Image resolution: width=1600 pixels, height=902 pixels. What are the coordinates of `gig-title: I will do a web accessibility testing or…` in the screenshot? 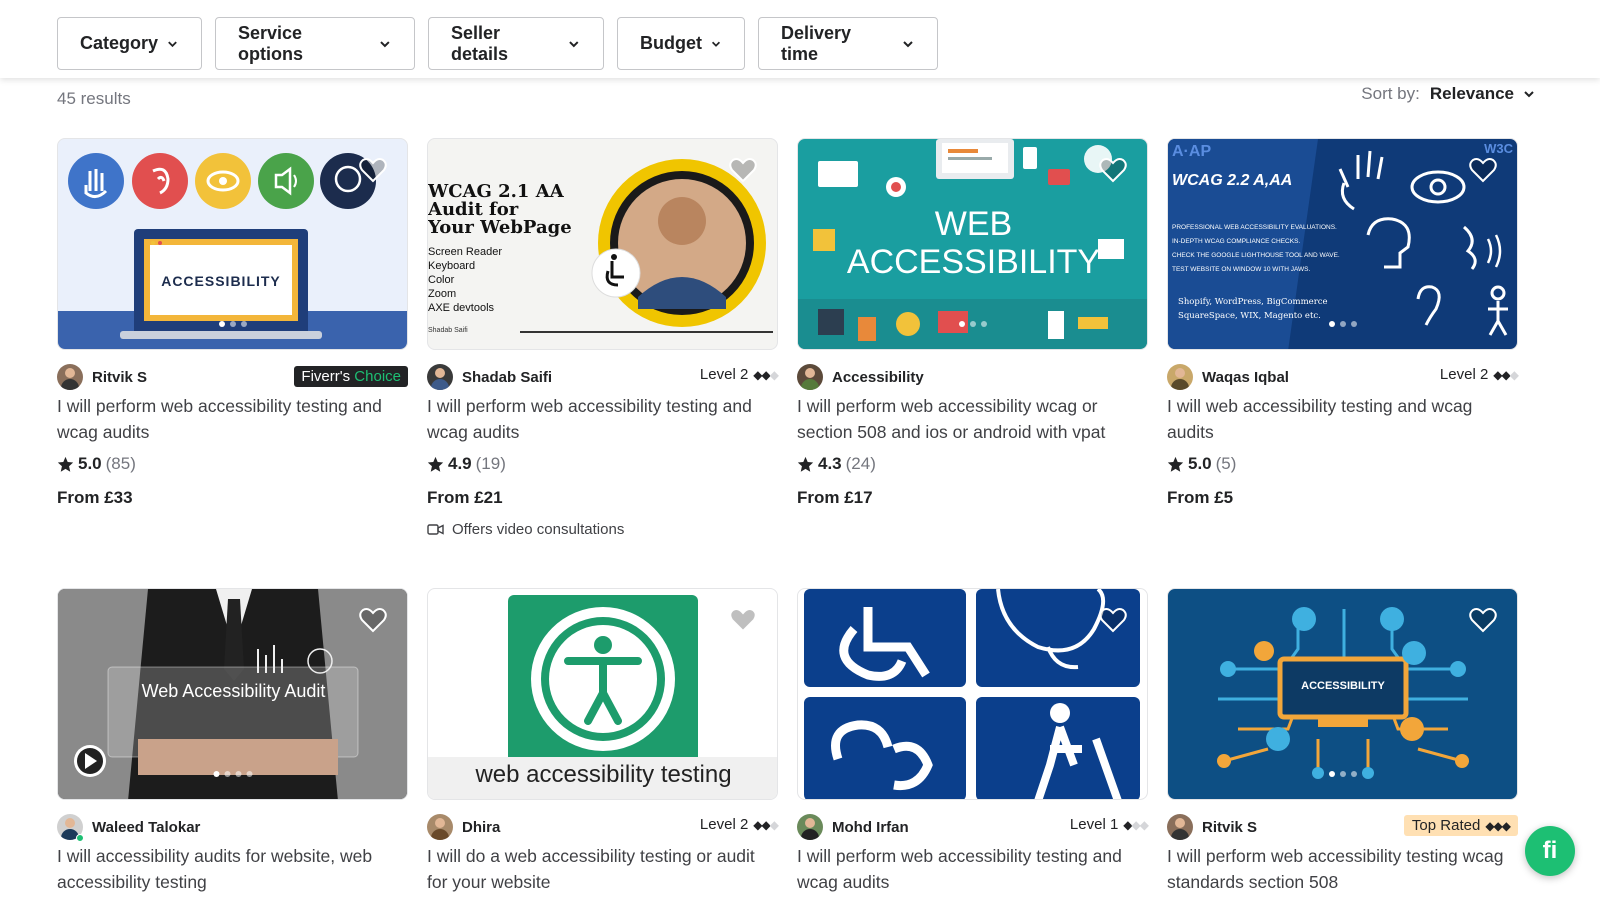 It's located at (602, 869).